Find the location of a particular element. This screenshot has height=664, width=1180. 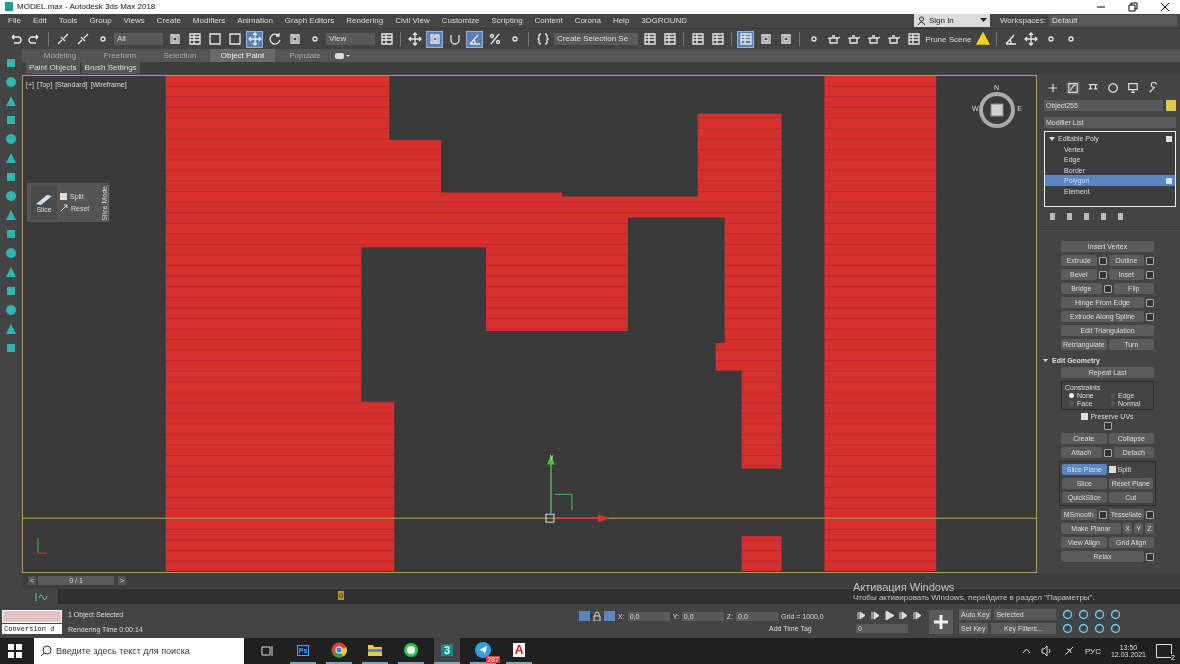

lock-icon is located at coordinates (597, 616).